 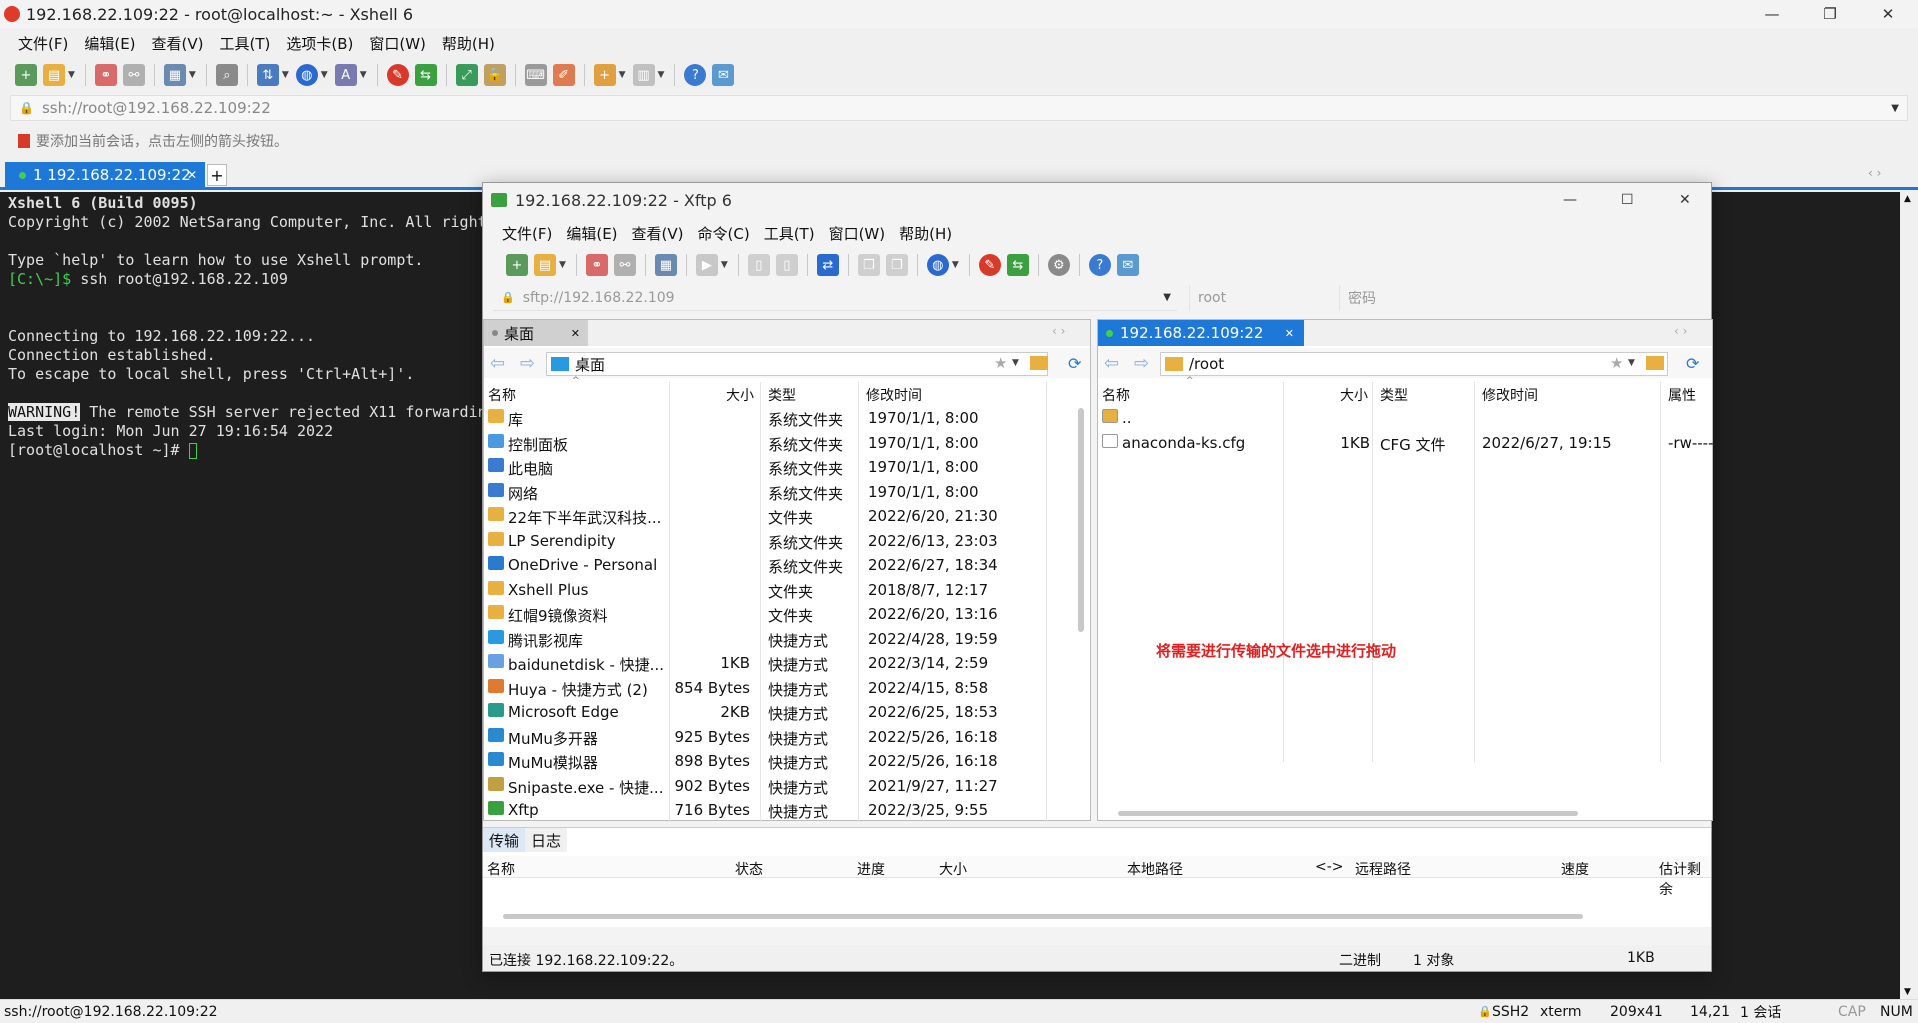 I want to click on search-icon: ⌕, so click(x=226, y=75).